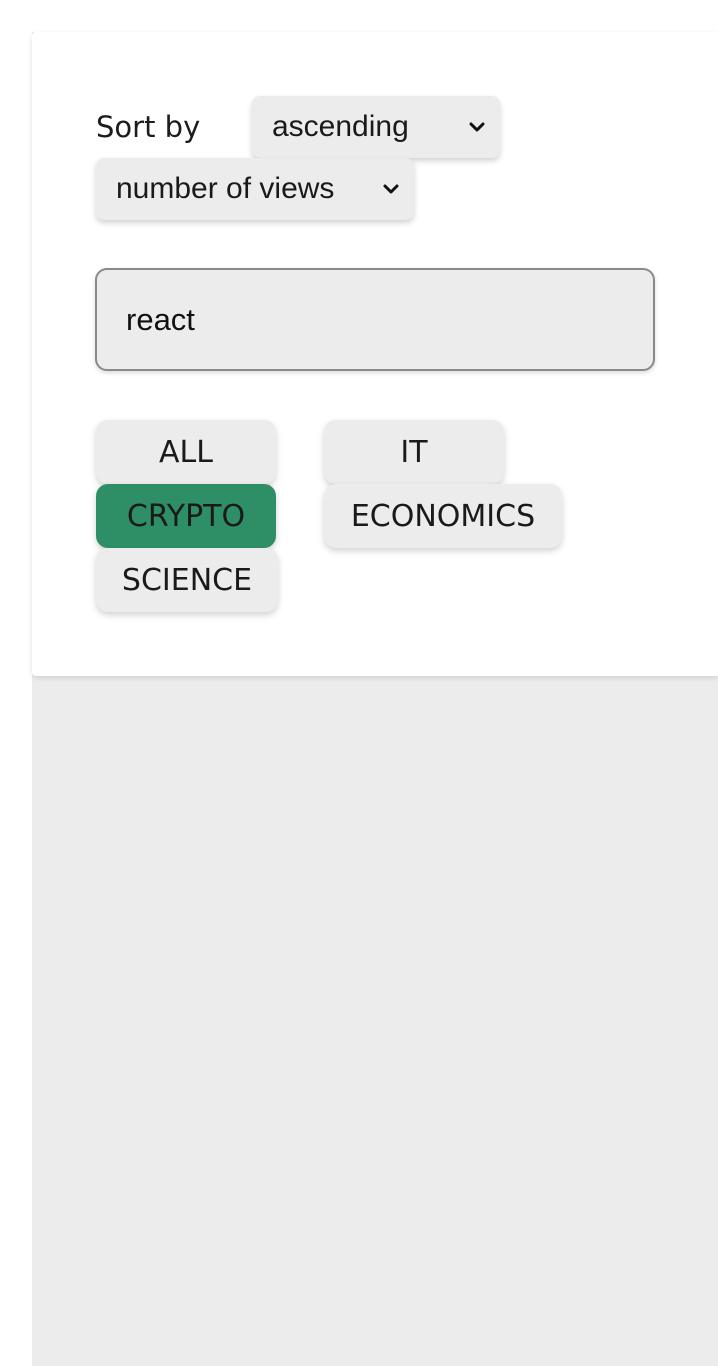 The height and width of the screenshot is (1366, 718). I want to click on sort-field-select: number of views, so click(255, 189).